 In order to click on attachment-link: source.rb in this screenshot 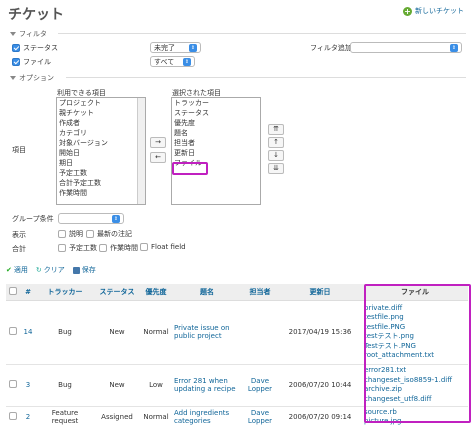, I will do `click(415, 413)`.